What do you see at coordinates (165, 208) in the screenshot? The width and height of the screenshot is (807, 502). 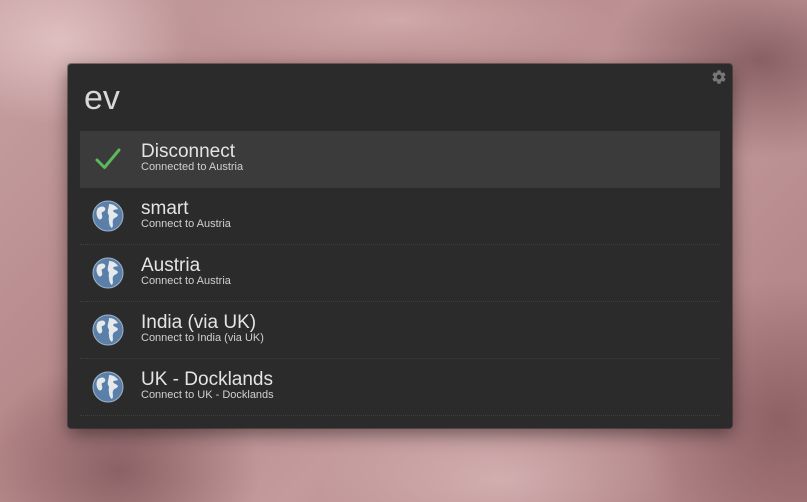 I see `result-title: smart` at bounding box center [165, 208].